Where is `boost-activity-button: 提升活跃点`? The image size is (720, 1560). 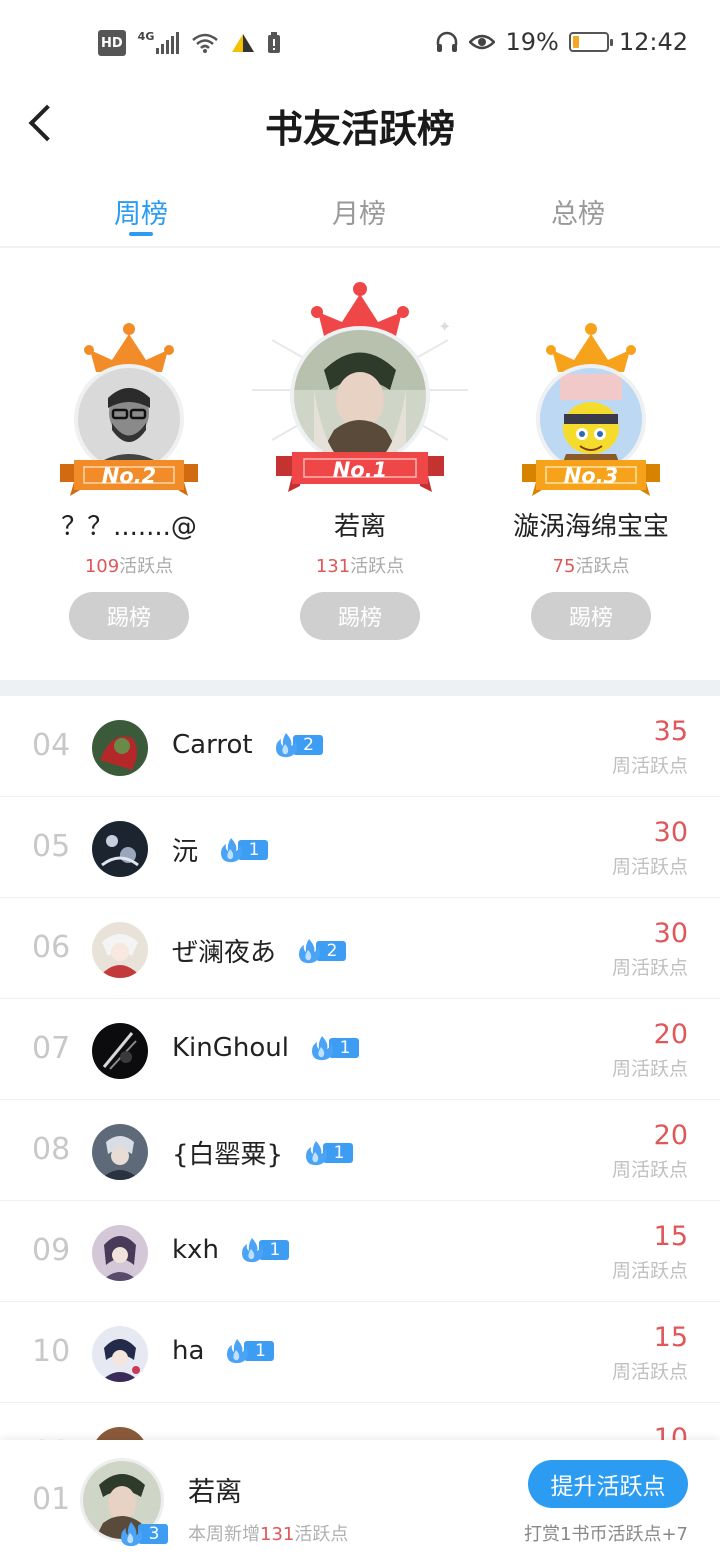 boost-activity-button: 提升活跃点 is located at coordinates (608, 1484).